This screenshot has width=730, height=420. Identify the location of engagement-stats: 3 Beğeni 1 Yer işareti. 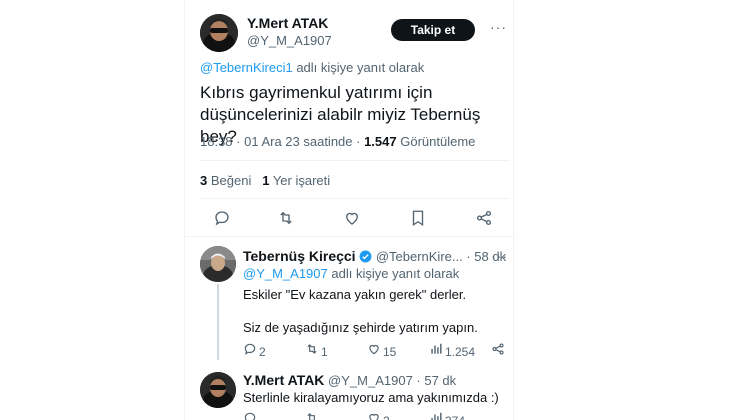
(265, 180).